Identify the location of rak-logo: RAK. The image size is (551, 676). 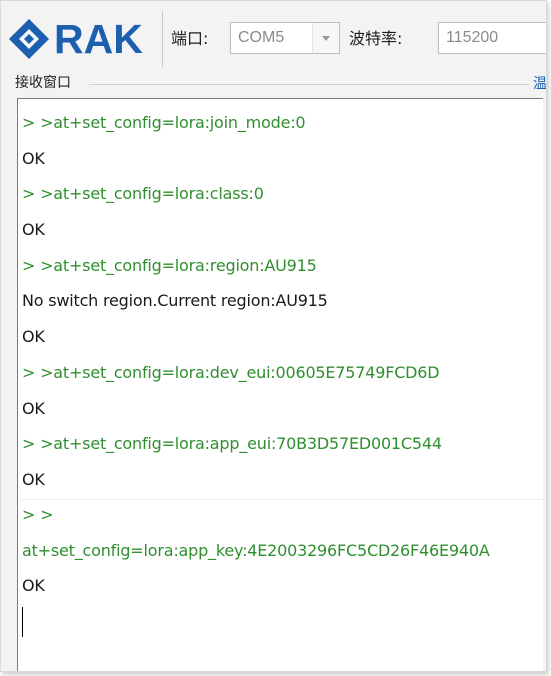
(75, 39).